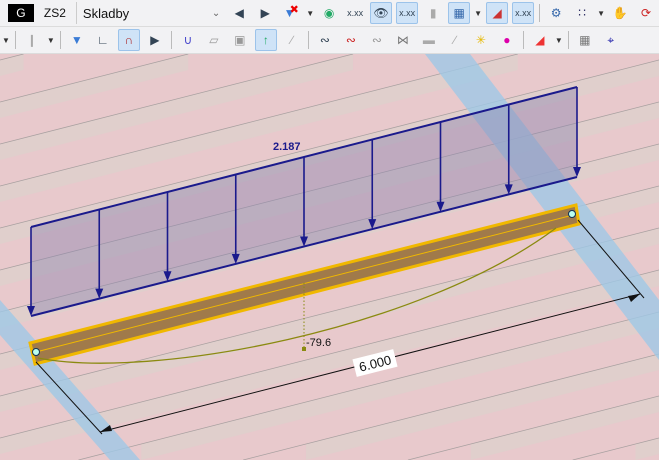 The image size is (659, 460). Describe the element at coordinates (292, 40) in the screenshot. I see `line-icon: ∕` at that location.